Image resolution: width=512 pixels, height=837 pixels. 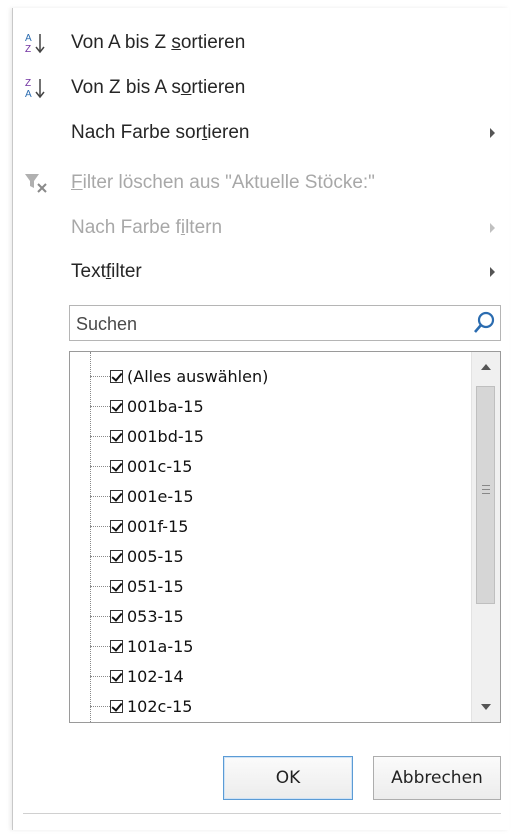 I want to click on list-item: 001ba-15, so click(x=280, y=406).